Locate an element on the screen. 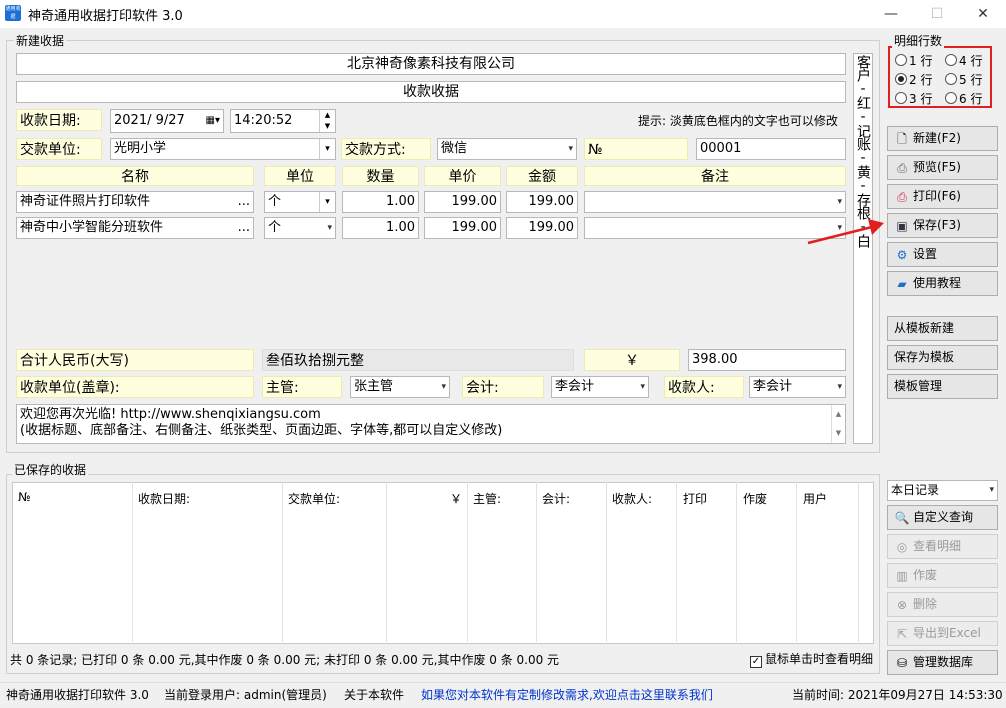  title-bar: 通用收据 神奇通用收据打印软件 3.0 — ☐ ✕ is located at coordinates (503, 14).